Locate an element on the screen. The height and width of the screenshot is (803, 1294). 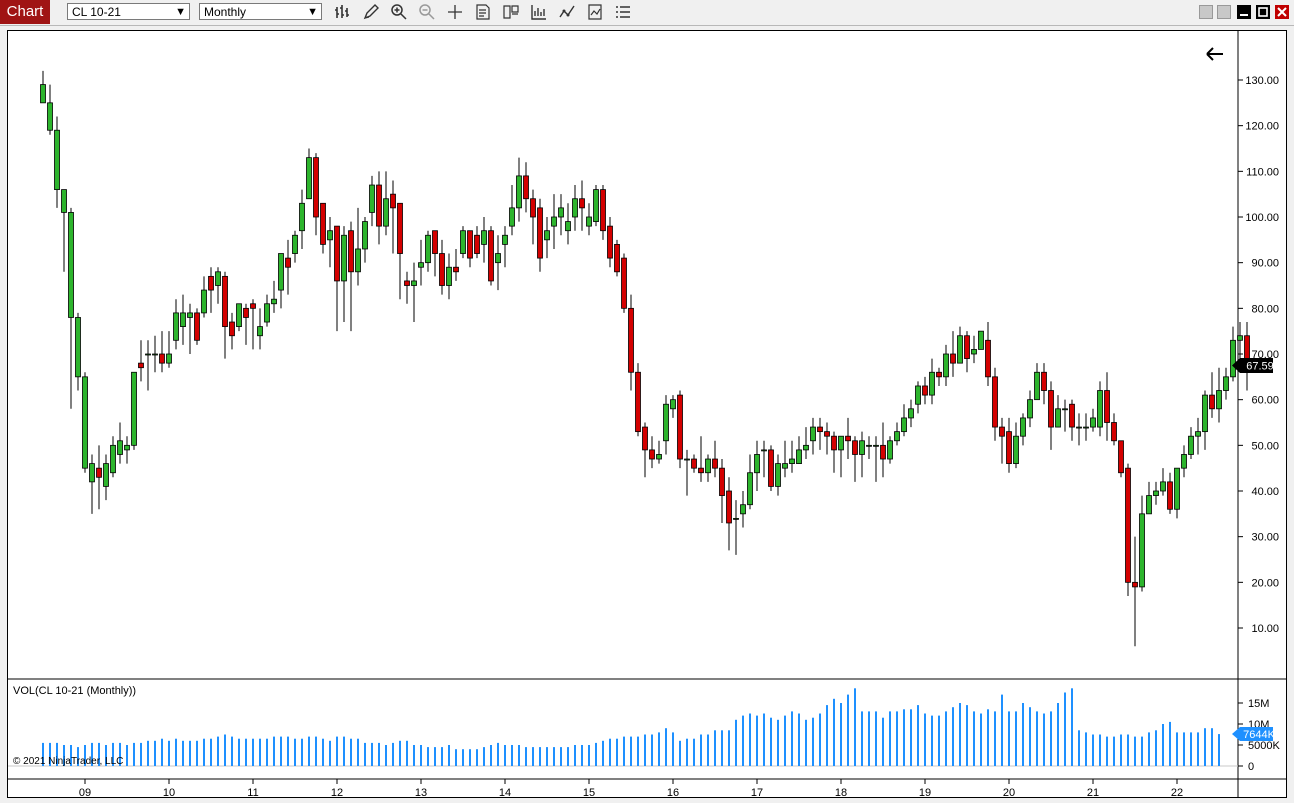
time-tick-label: 15 is located at coordinates (589, 792).